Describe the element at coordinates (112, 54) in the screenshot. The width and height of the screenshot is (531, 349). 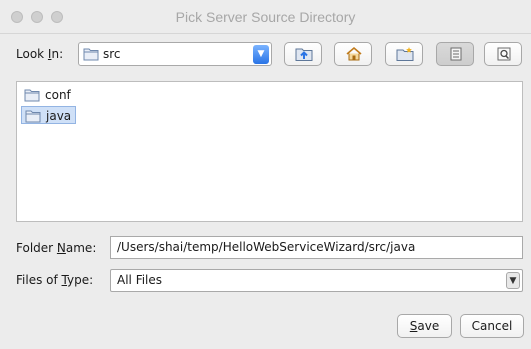
I see `look-in-value: src` at that location.